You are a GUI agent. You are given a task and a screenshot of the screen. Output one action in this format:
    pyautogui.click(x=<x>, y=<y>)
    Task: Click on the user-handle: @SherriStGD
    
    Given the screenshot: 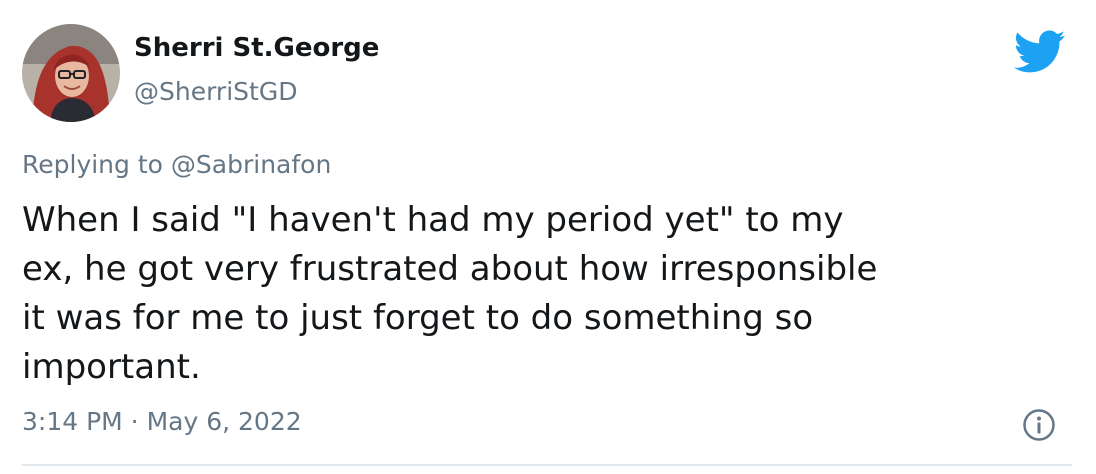 What is the action you would take?
    pyautogui.click(x=215, y=92)
    